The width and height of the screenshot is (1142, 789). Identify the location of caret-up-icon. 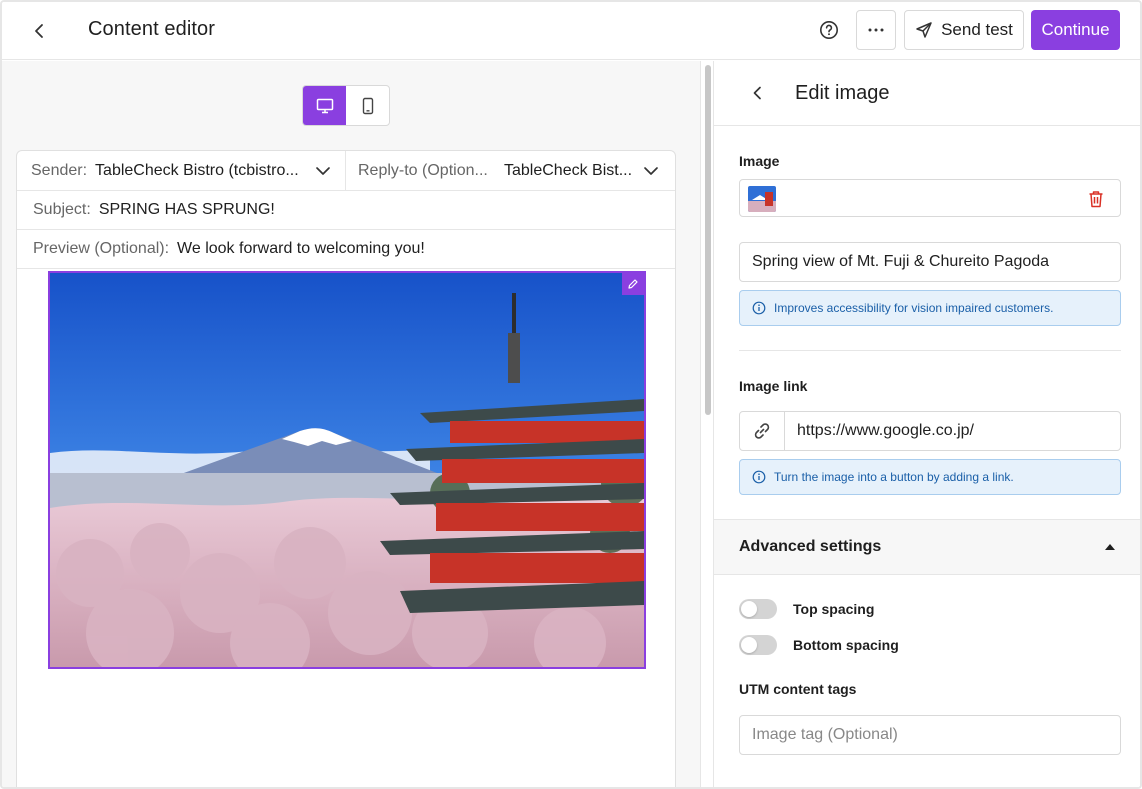
(1110, 547).